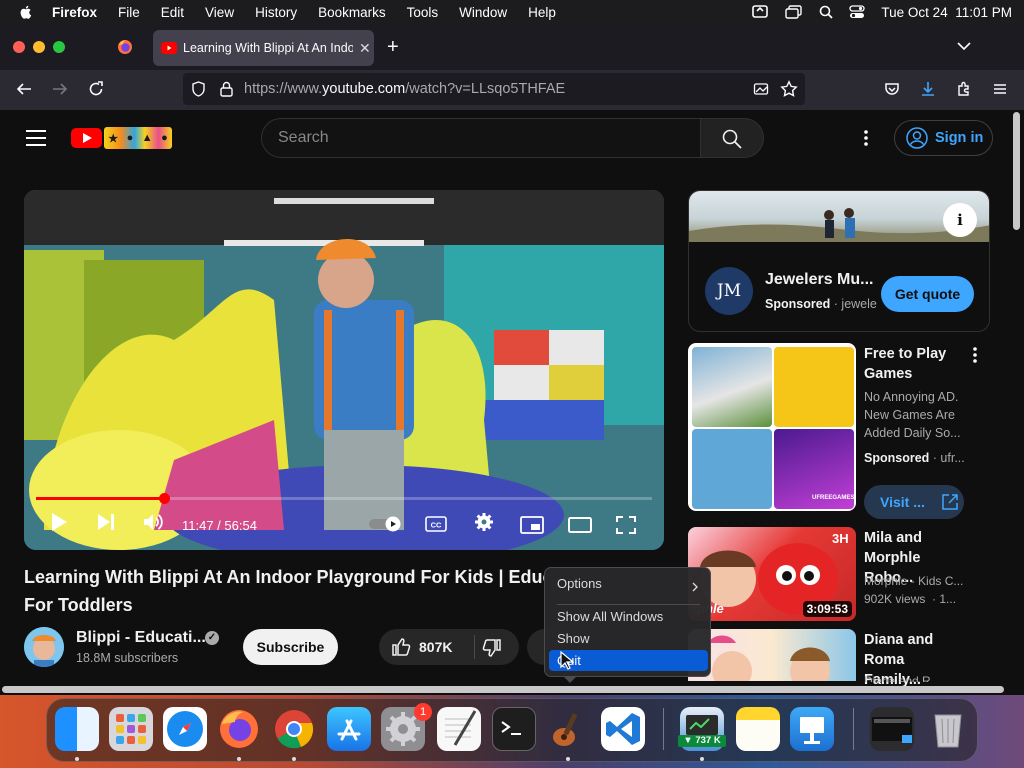 This screenshot has width=1024, height=768. Describe the element at coordinates (276, 12) in the screenshot. I see `menu-history: History` at that location.